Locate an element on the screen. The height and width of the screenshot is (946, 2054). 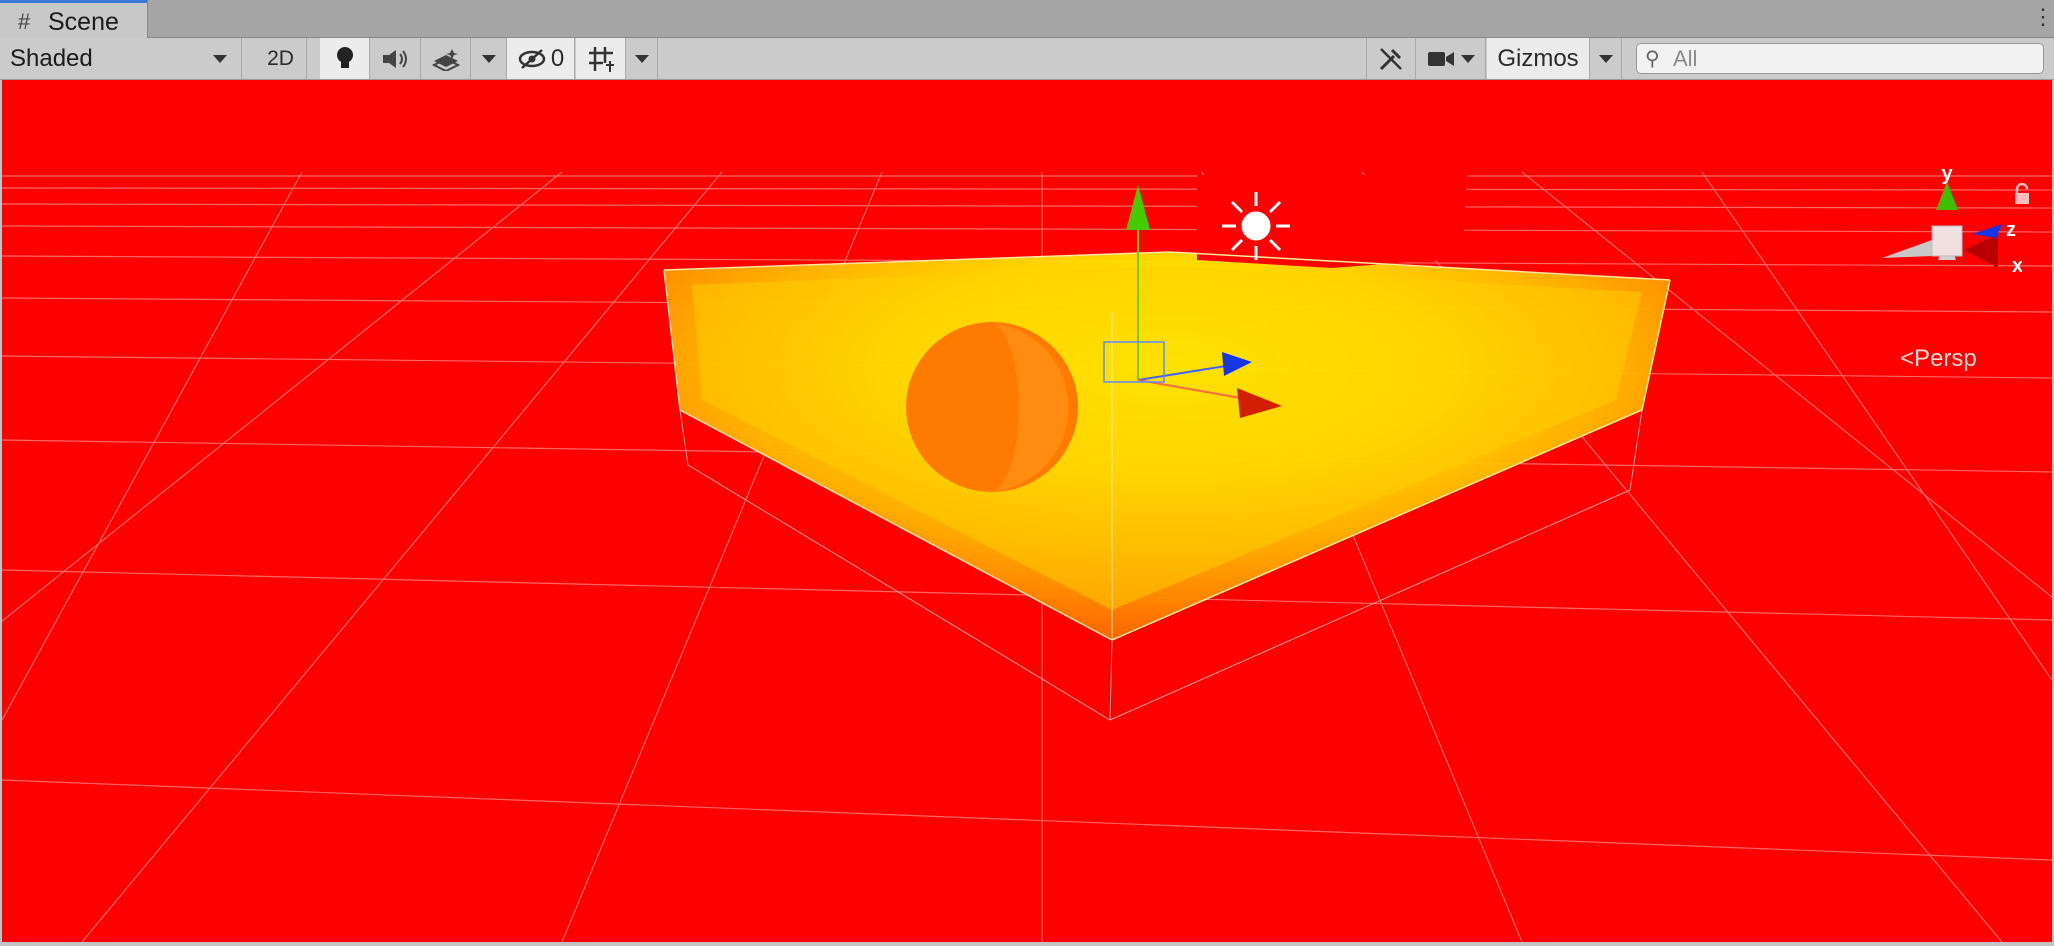
speaker-icon is located at coordinates (395, 58).